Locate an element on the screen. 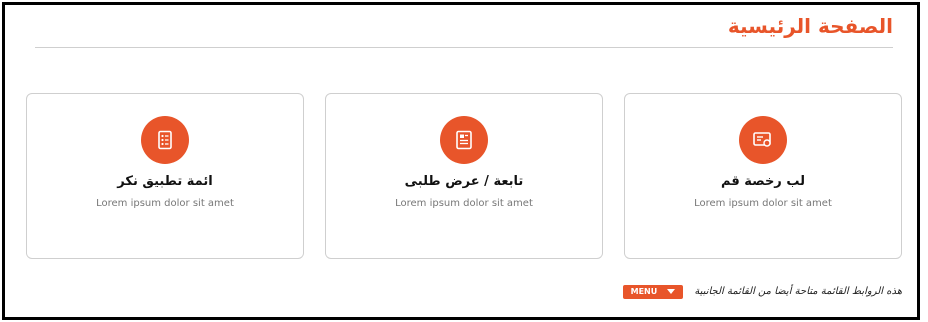 The image size is (928, 322). license-card-icon is located at coordinates (762, 139).